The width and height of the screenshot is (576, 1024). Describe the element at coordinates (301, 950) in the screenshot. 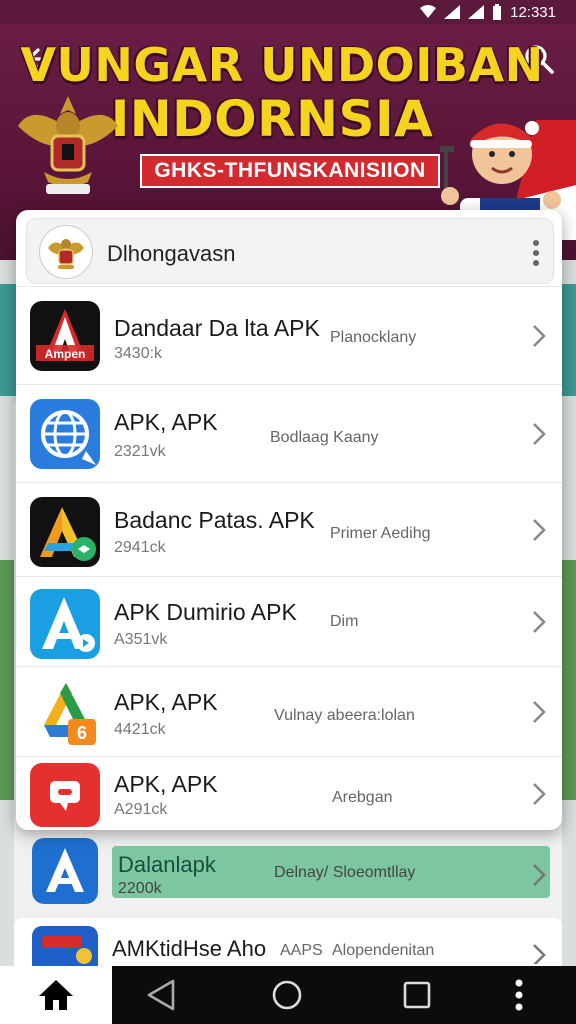

I see `list-item-tag: AAPS` at that location.